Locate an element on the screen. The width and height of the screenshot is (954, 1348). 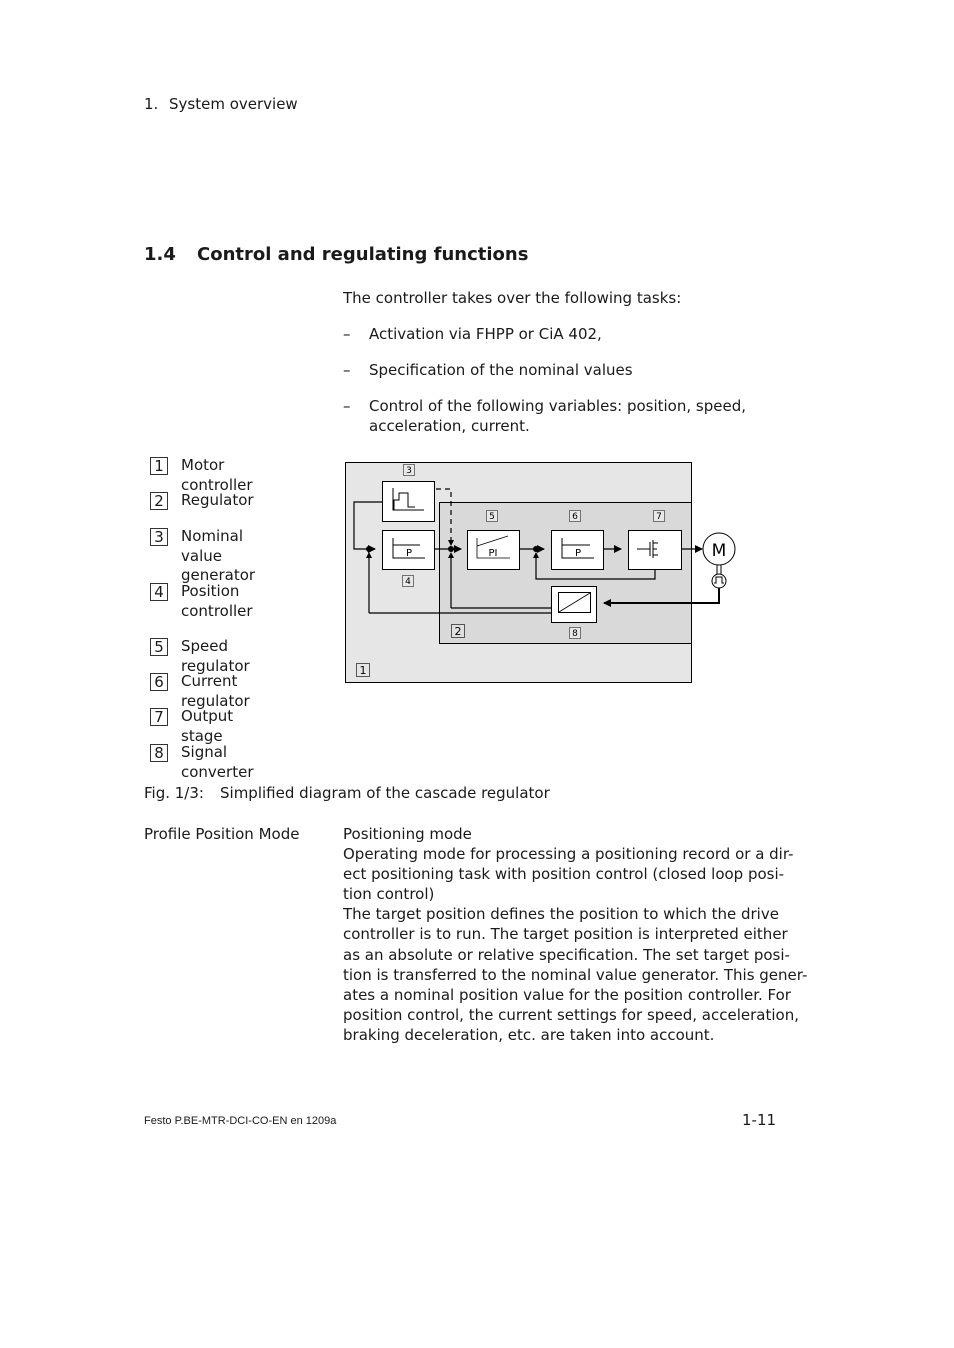
encoder-symbol is located at coordinates (719, 581).